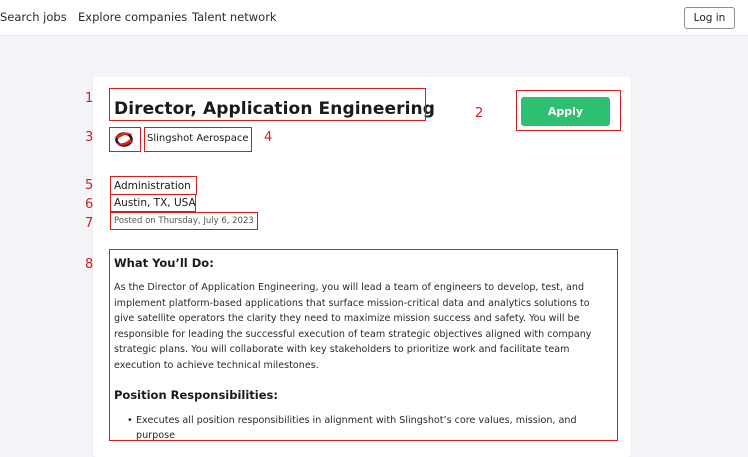 Image resolution: width=748 pixels, height=457 pixels. Describe the element at coordinates (89, 264) in the screenshot. I see `annotation-label-8: 8` at that location.